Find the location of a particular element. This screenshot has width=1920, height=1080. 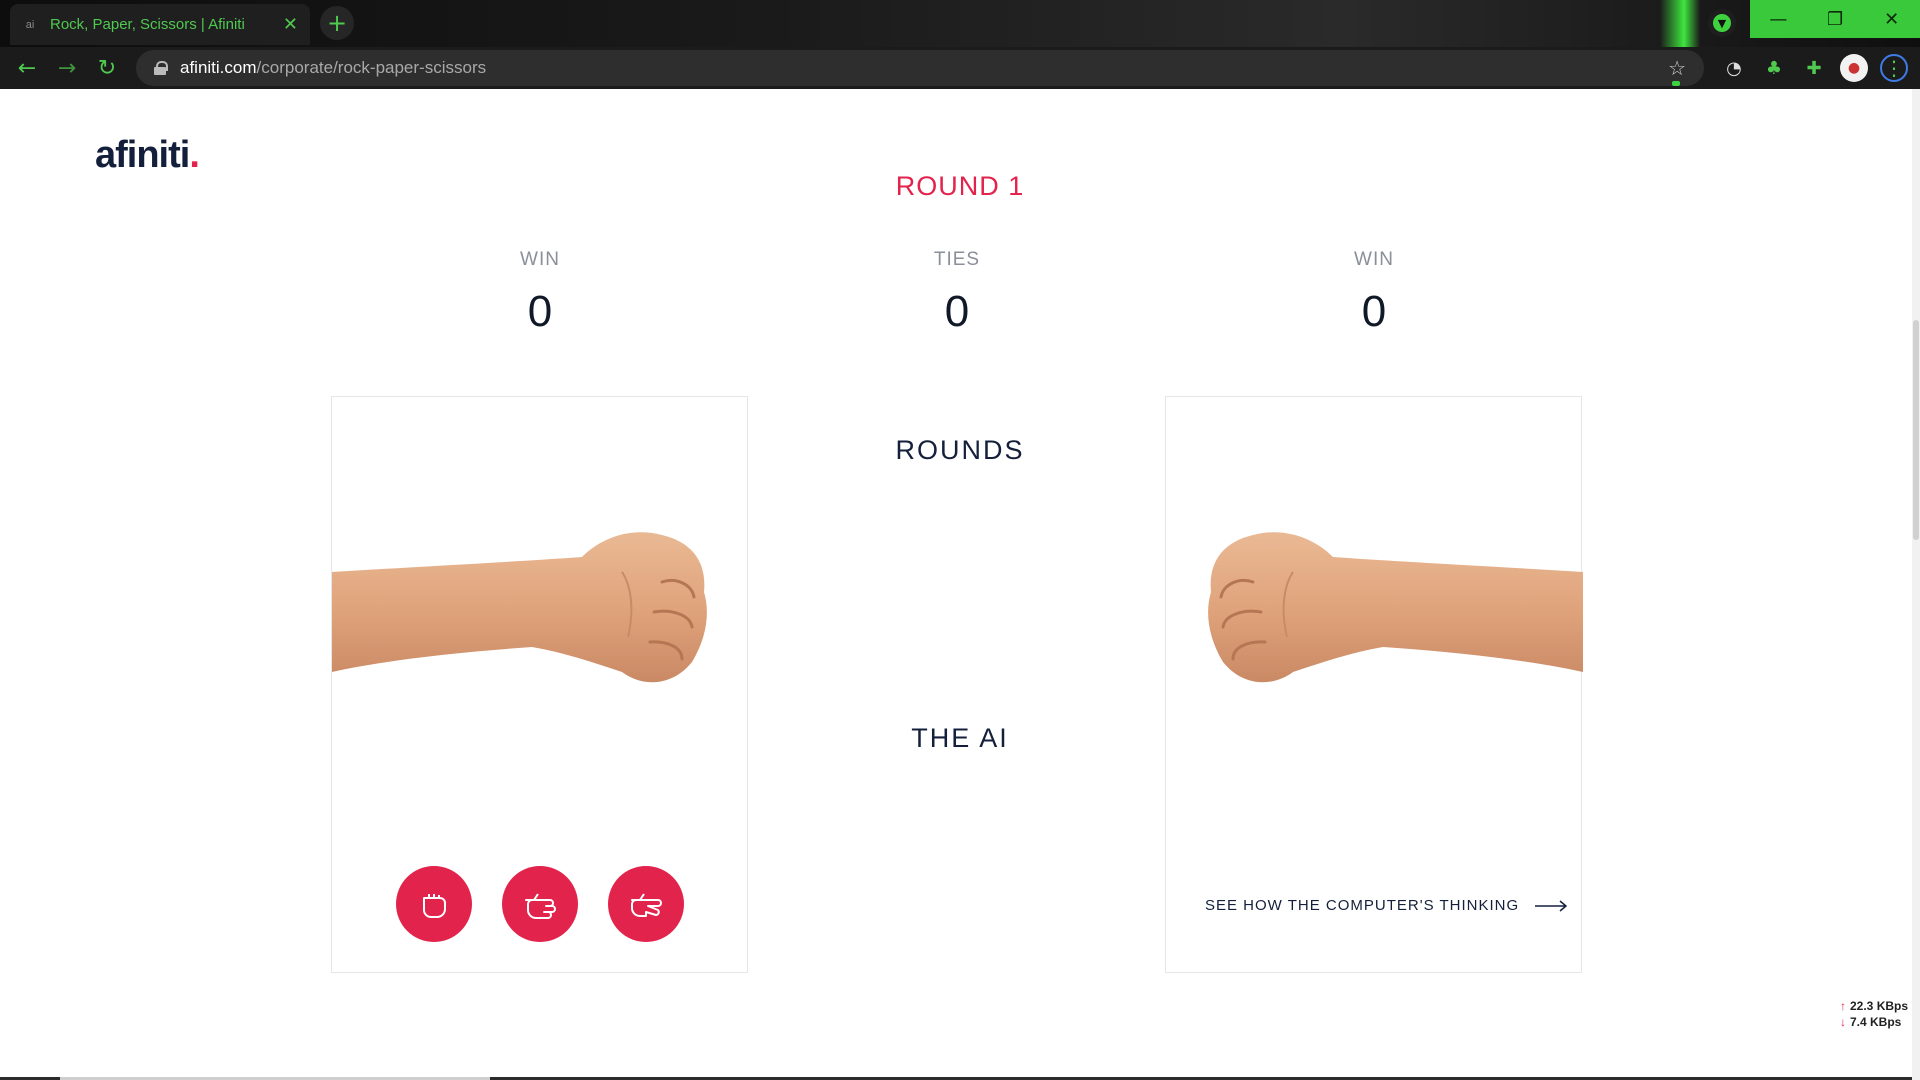

titlebar-glow is located at coordinates (1680, 23).